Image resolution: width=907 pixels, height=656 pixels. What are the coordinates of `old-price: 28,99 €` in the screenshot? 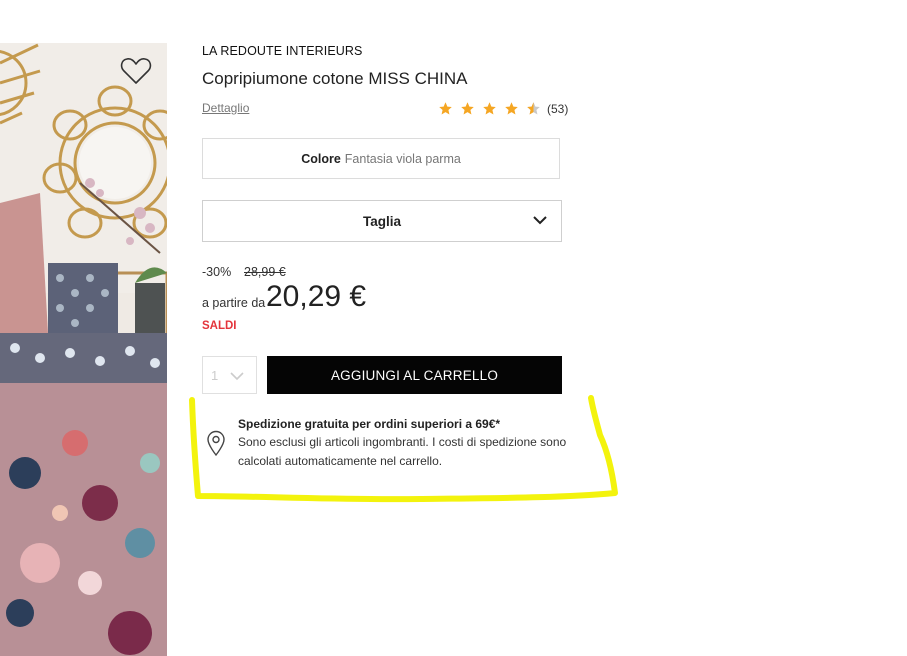 It's located at (265, 272).